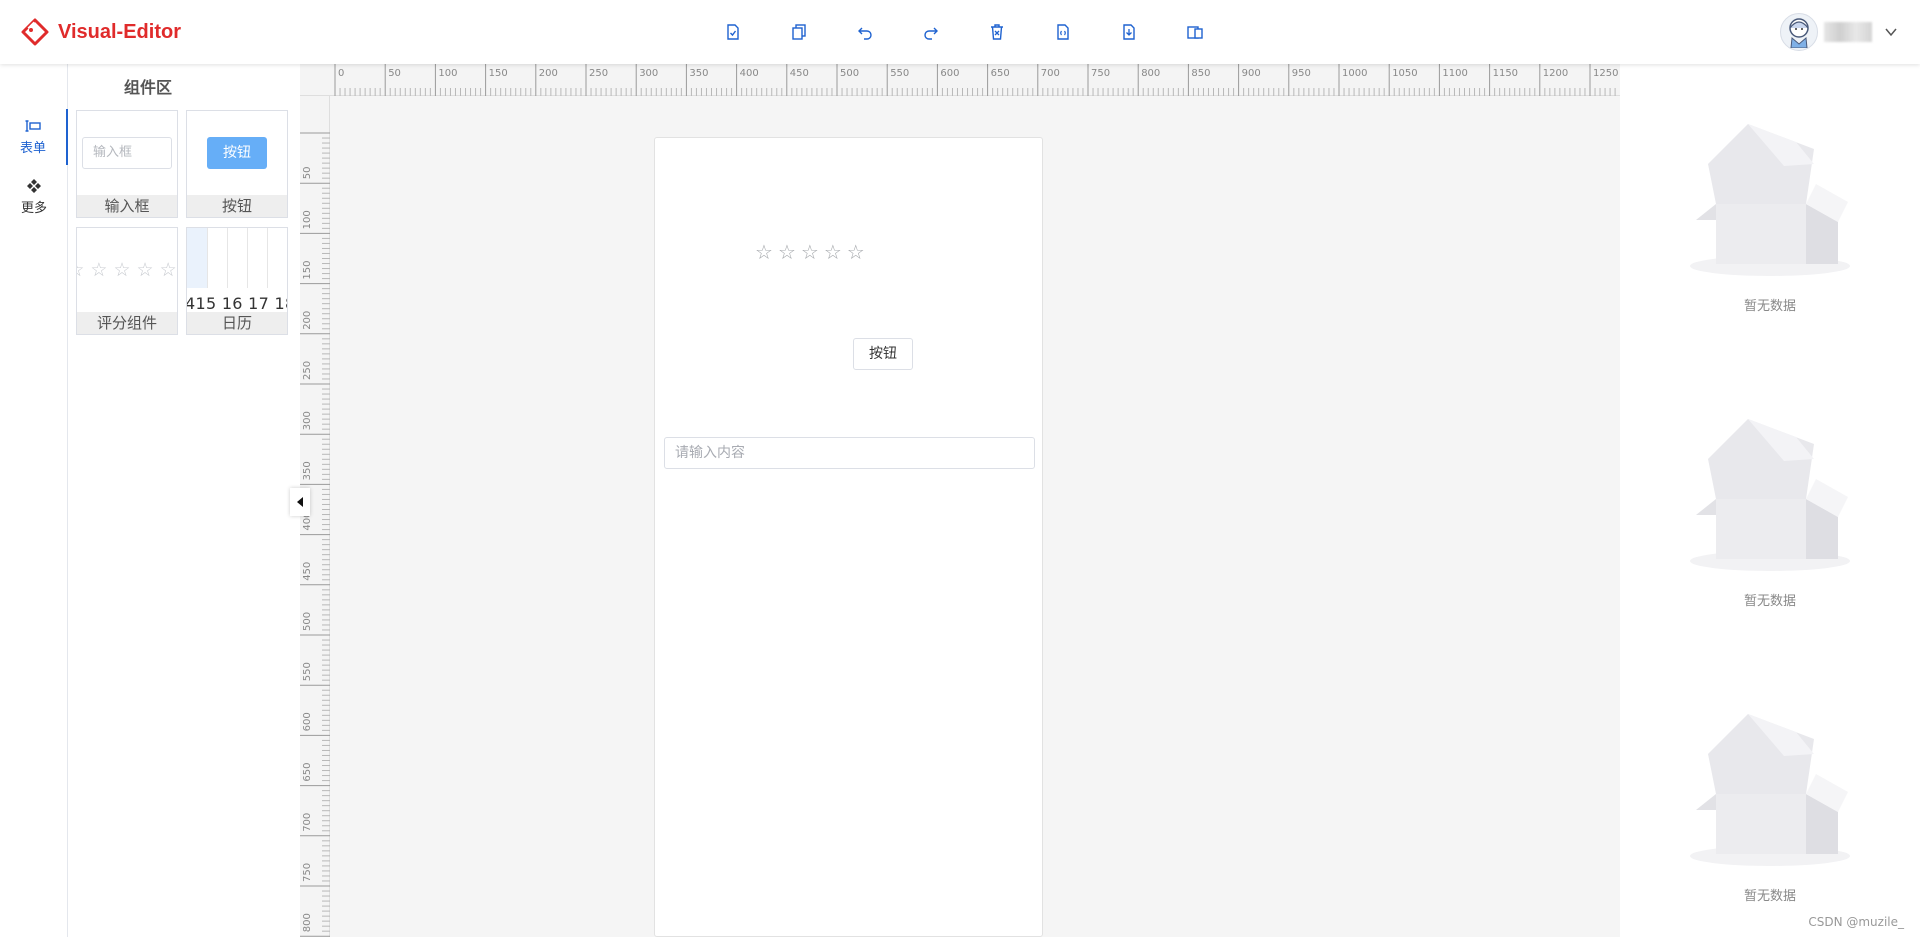  Describe the element at coordinates (1848, 32) in the screenshot. I see `username-blurred` at that location.